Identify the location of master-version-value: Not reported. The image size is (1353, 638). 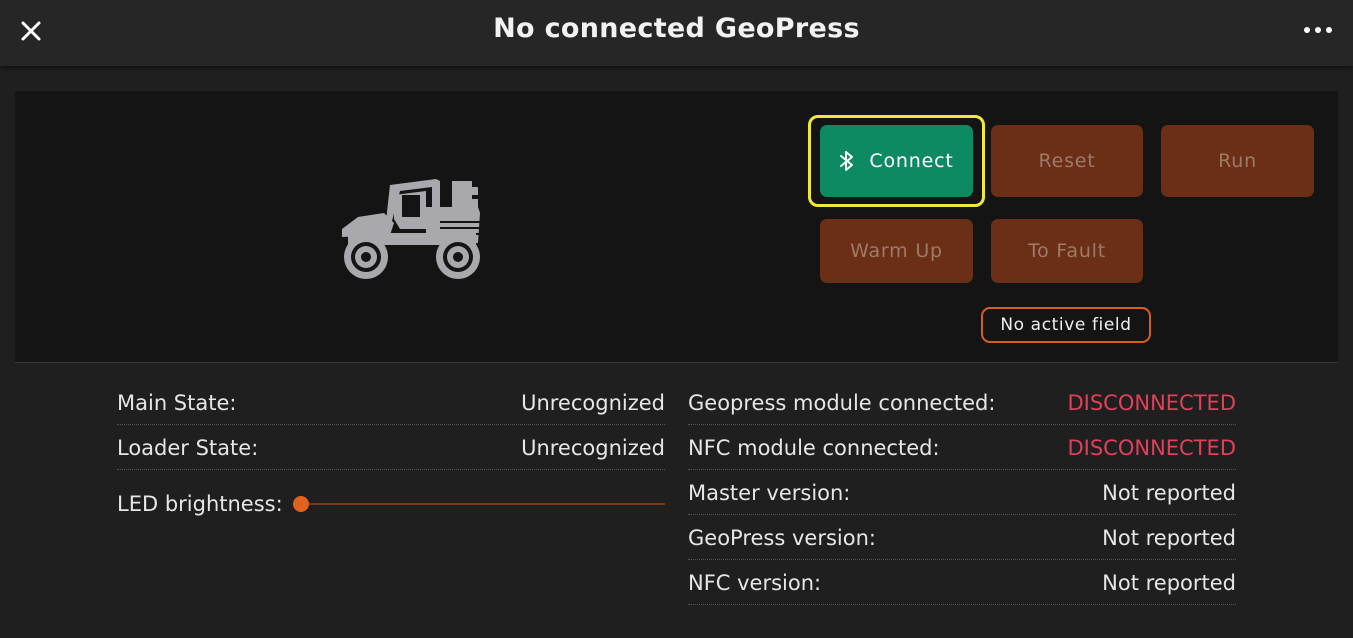
(1169, 492).